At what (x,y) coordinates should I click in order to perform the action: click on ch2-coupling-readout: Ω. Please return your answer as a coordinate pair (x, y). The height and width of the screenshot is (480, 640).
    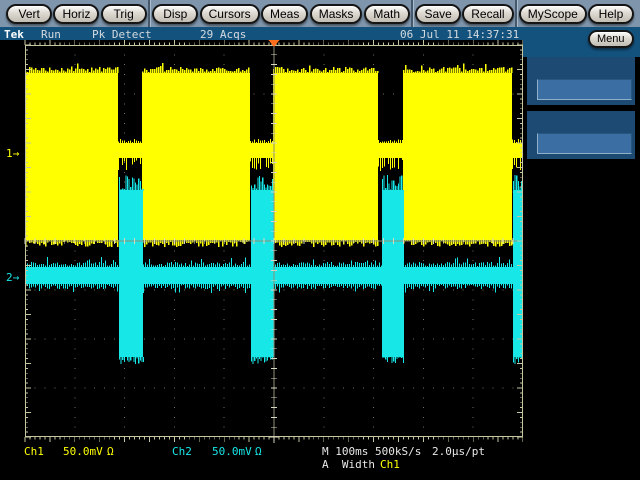
    Looking at the image, I should click on (258, 451).